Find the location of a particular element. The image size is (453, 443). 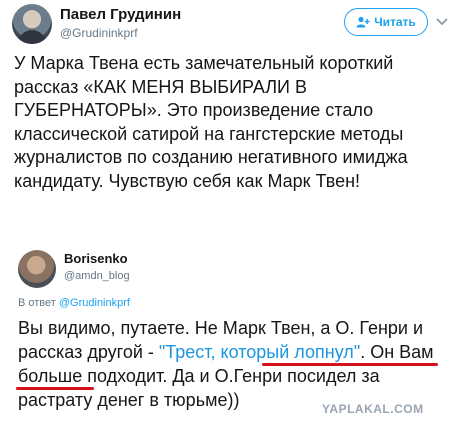

reply-context-prefix: В ответ is located at coordinates (38, 303).